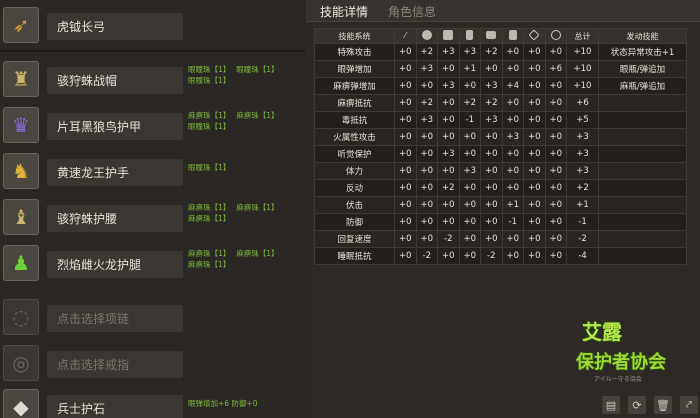  I want to click on skill-total: -2, so click(582, 239).